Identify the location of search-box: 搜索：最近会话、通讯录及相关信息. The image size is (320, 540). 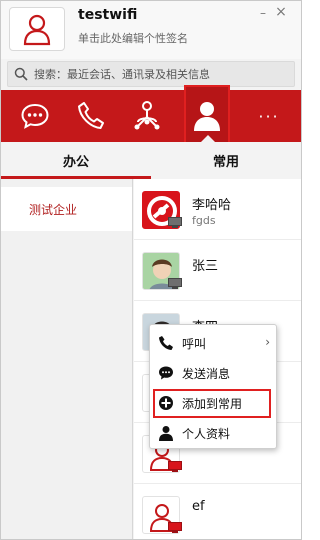
(151, 74).